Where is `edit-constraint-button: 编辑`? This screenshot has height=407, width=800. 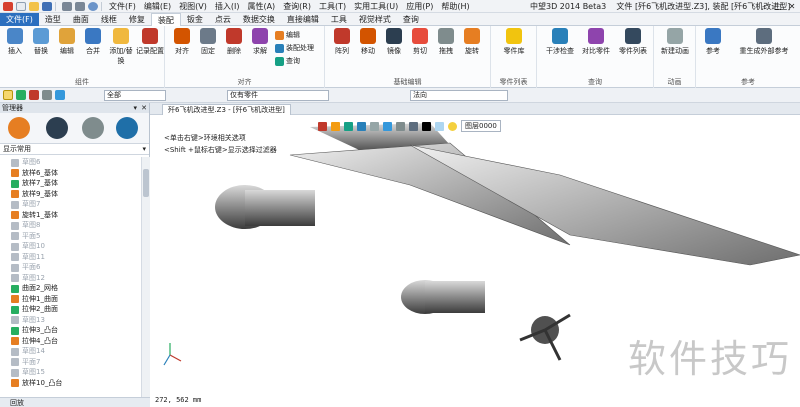 edit-constraint-button: 编辑 is located at coordinates (287, 35).